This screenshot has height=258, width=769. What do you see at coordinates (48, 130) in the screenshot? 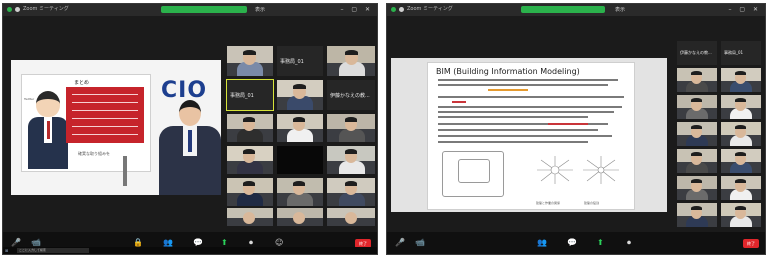
I see `illustration-tie` at bounding box center [48, 130].